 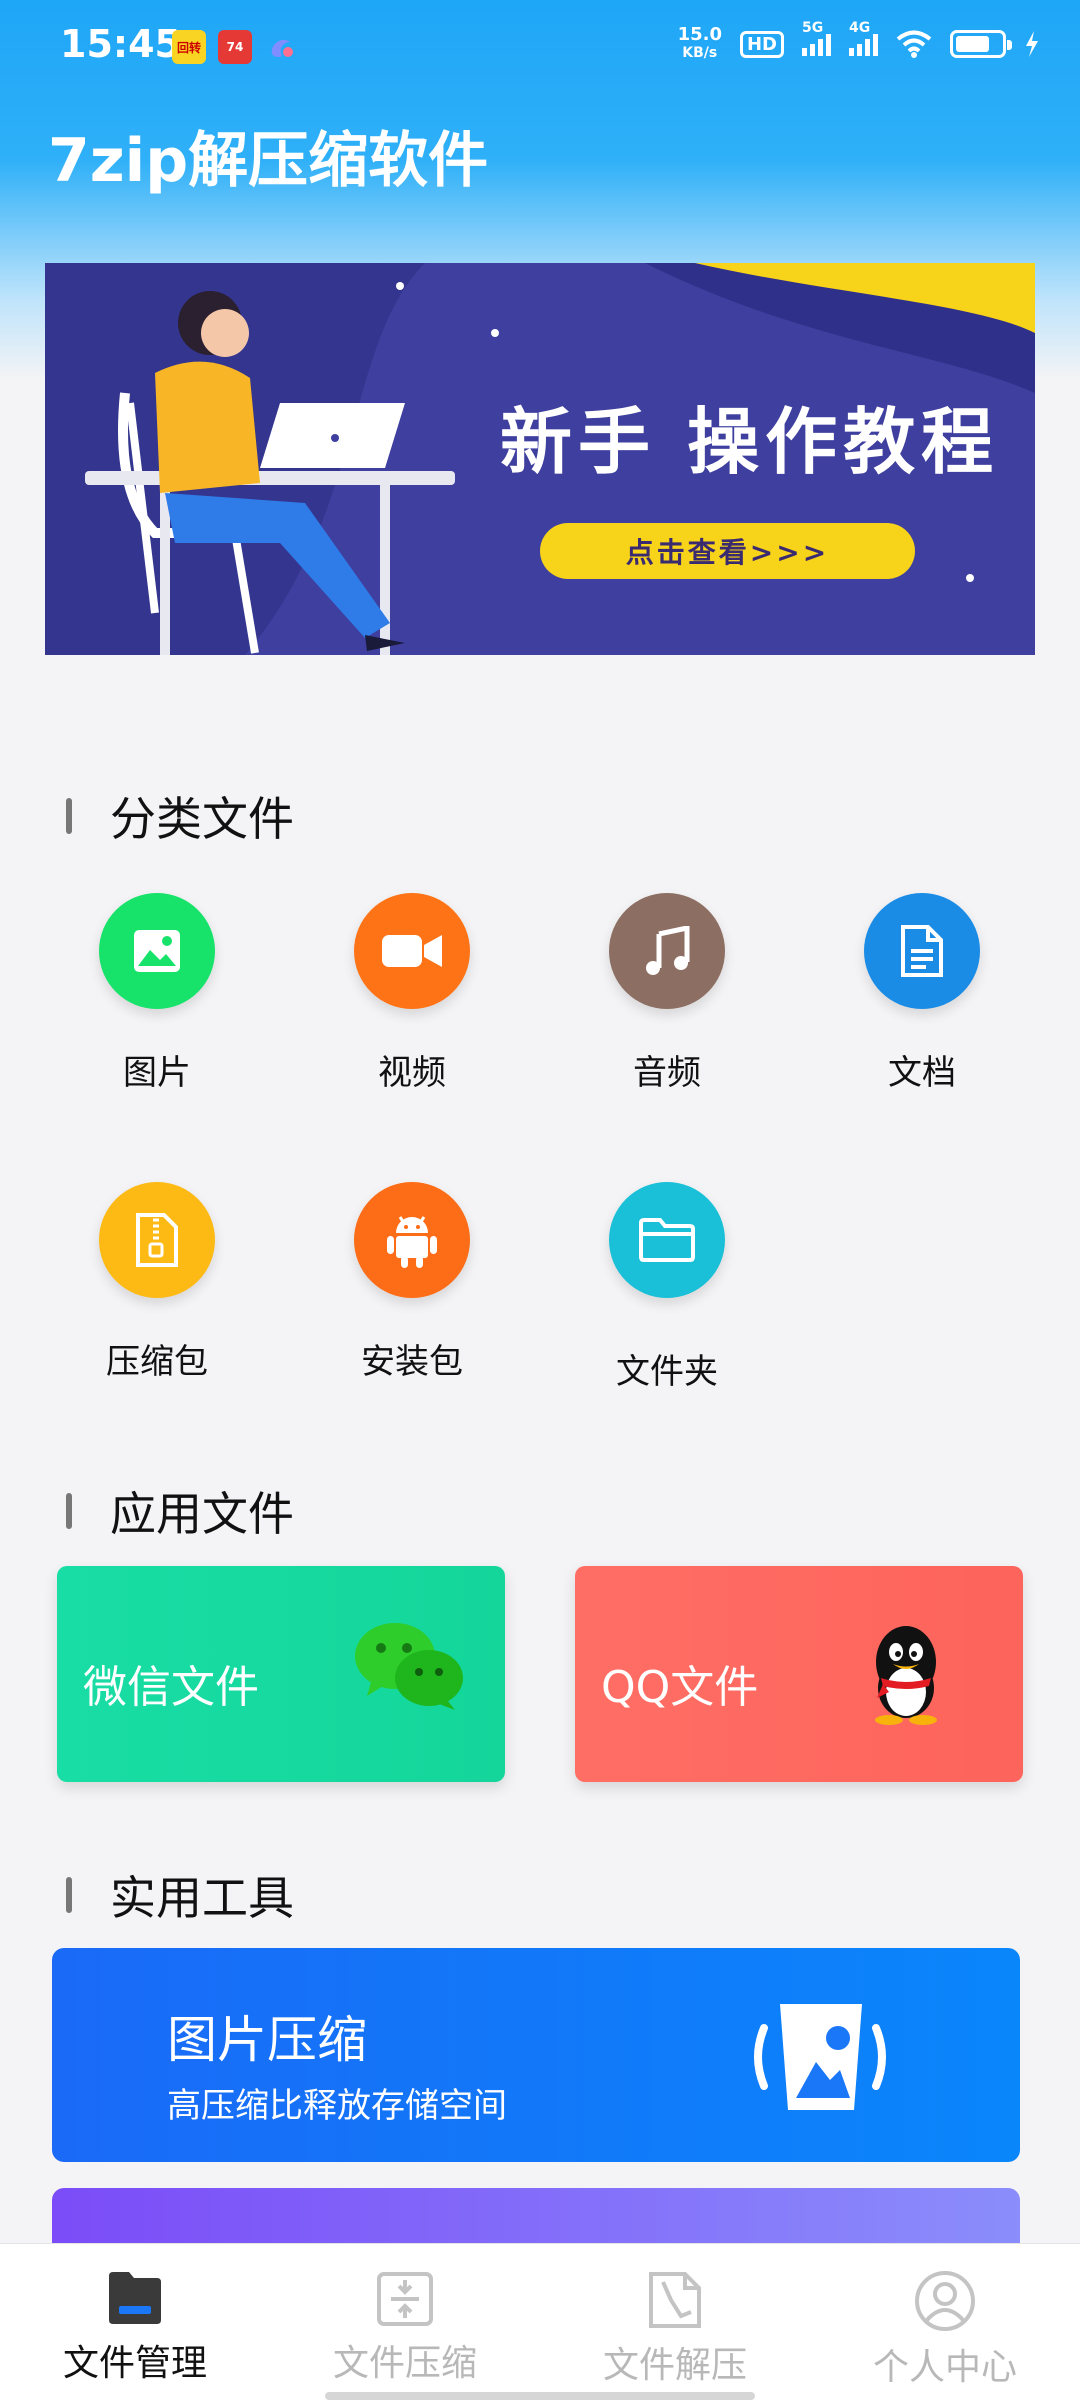 I want to click on wechat-files-label: 微信文件, so click(x=171, y=1687).